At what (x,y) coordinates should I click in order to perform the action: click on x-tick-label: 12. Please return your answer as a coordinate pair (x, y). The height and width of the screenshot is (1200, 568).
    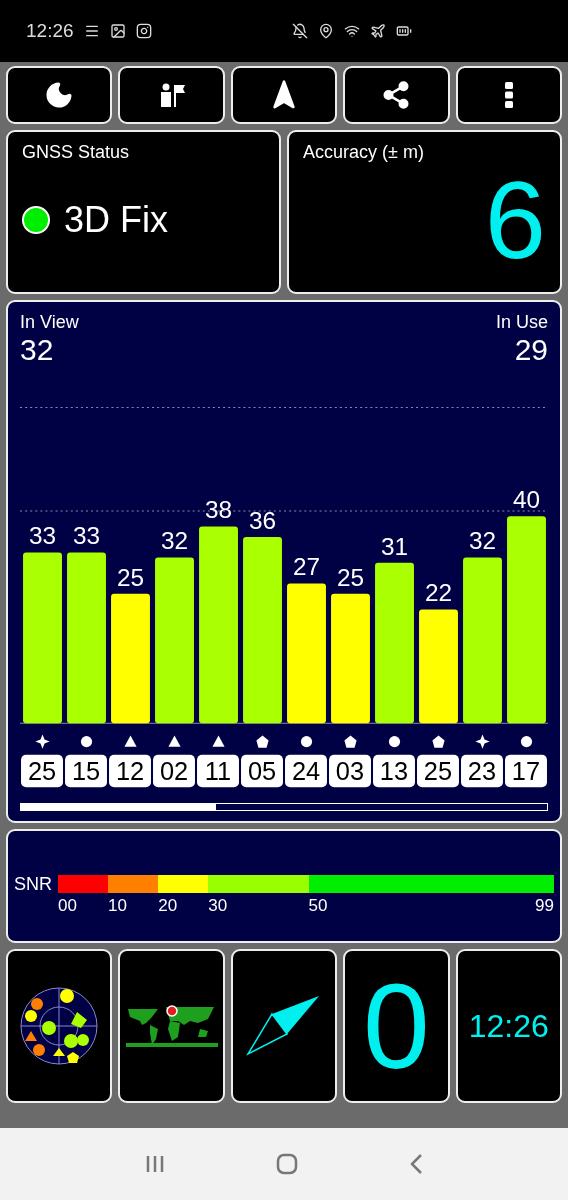
    Looking at the image, I should click on (130, 771).